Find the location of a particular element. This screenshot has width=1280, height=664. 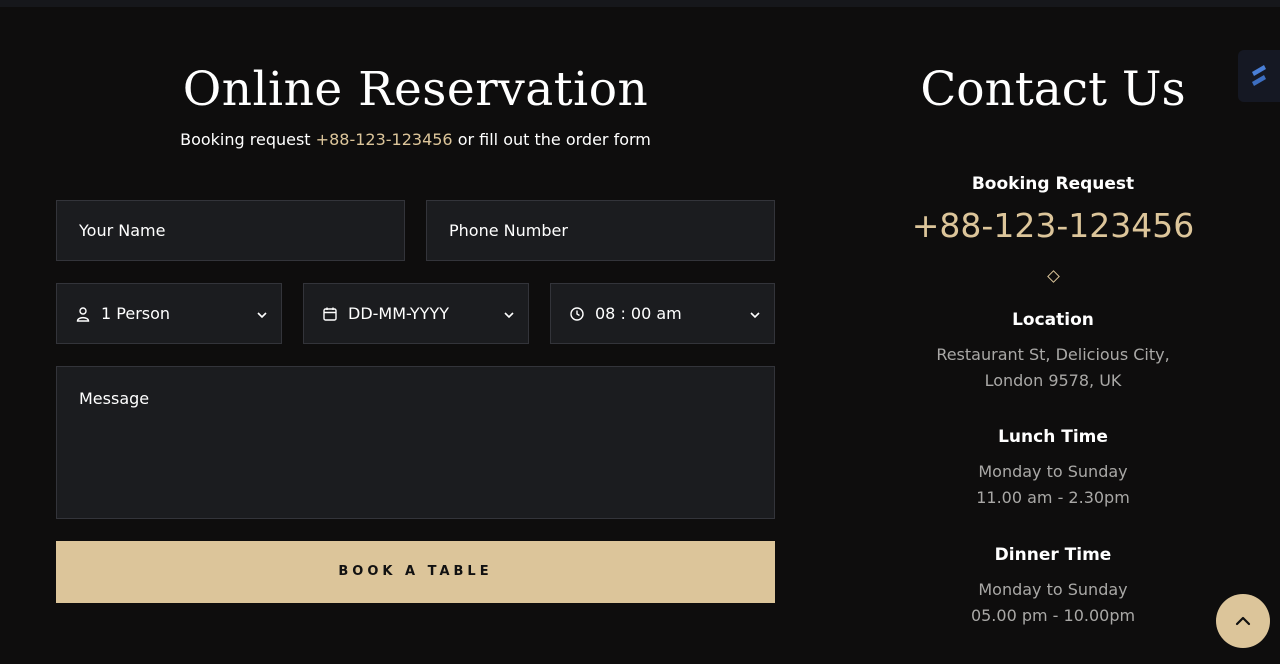

location-line-1: Restaurant St, Delicious City, is located at coordinates (1053, 354).